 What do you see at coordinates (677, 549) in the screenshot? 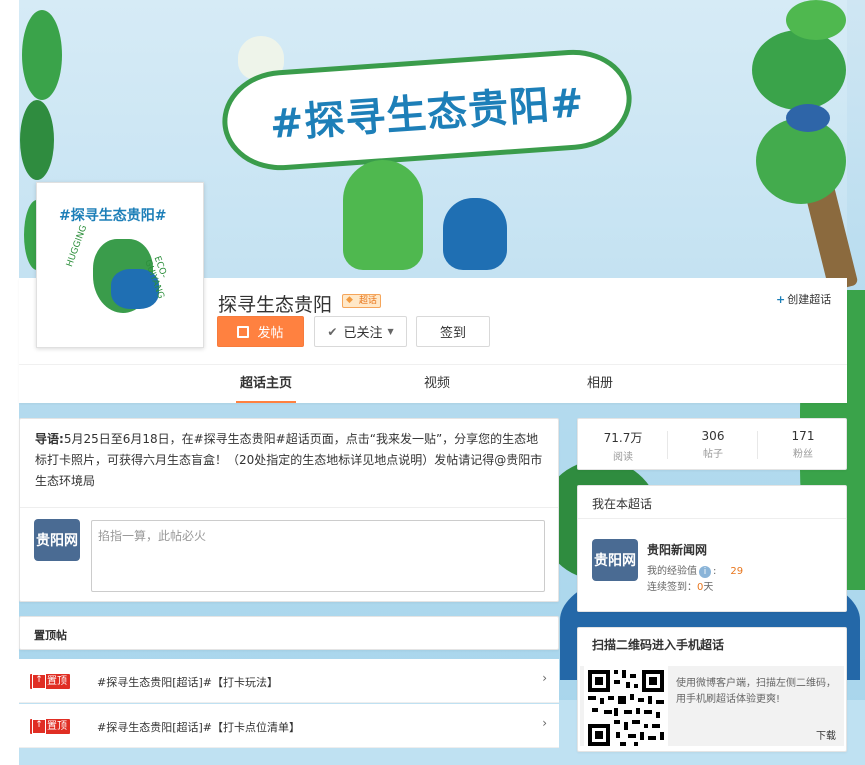
I see `my-username: 贵阳新闻网` at bounding box center [677, 549].